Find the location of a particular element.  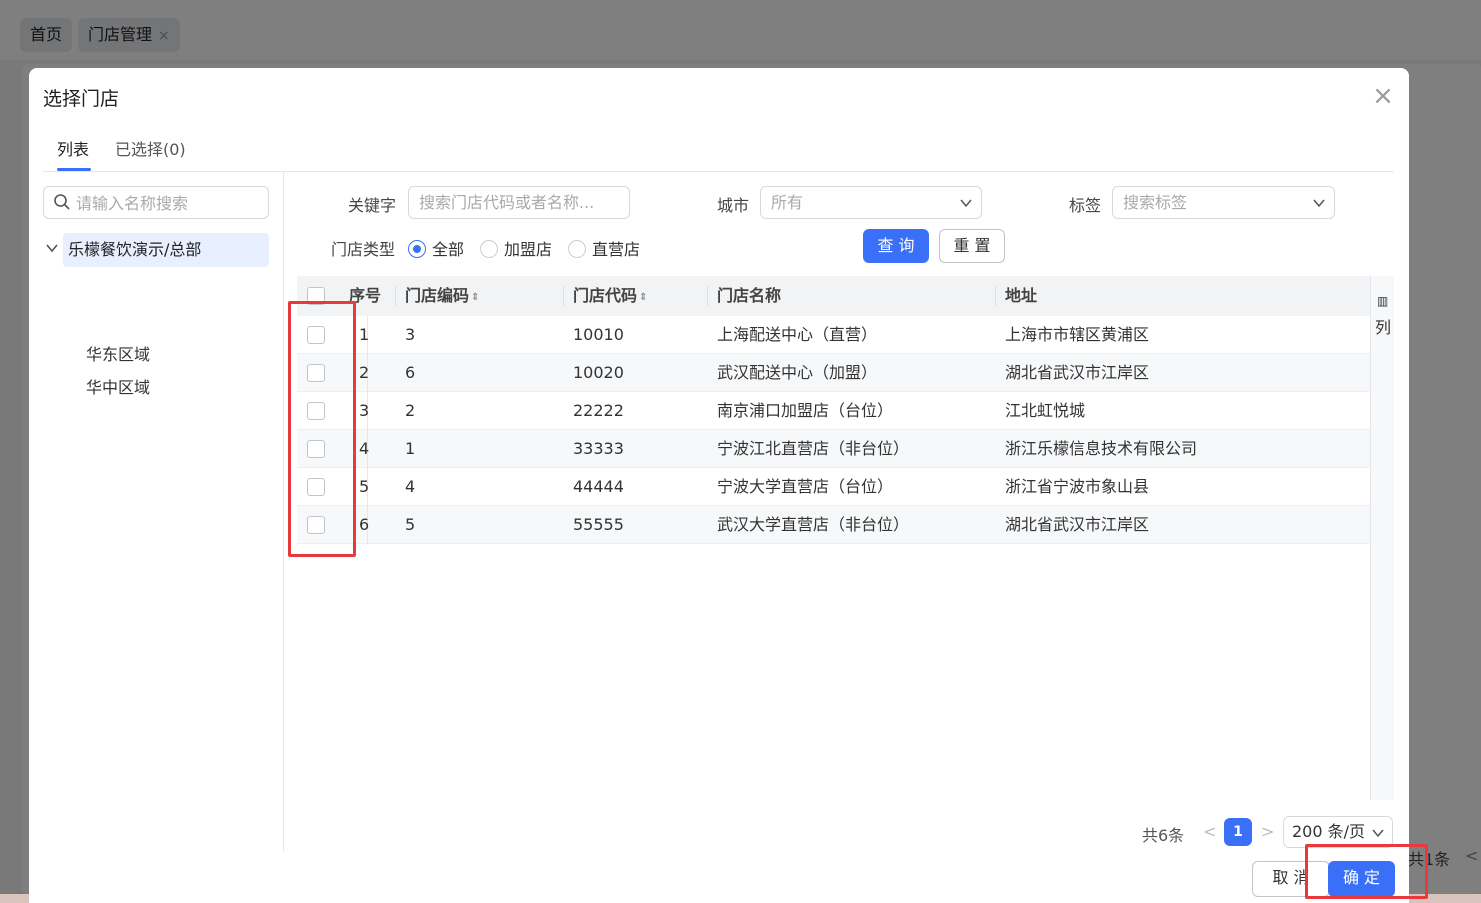

search-icon is located at coordinates (62, 202).